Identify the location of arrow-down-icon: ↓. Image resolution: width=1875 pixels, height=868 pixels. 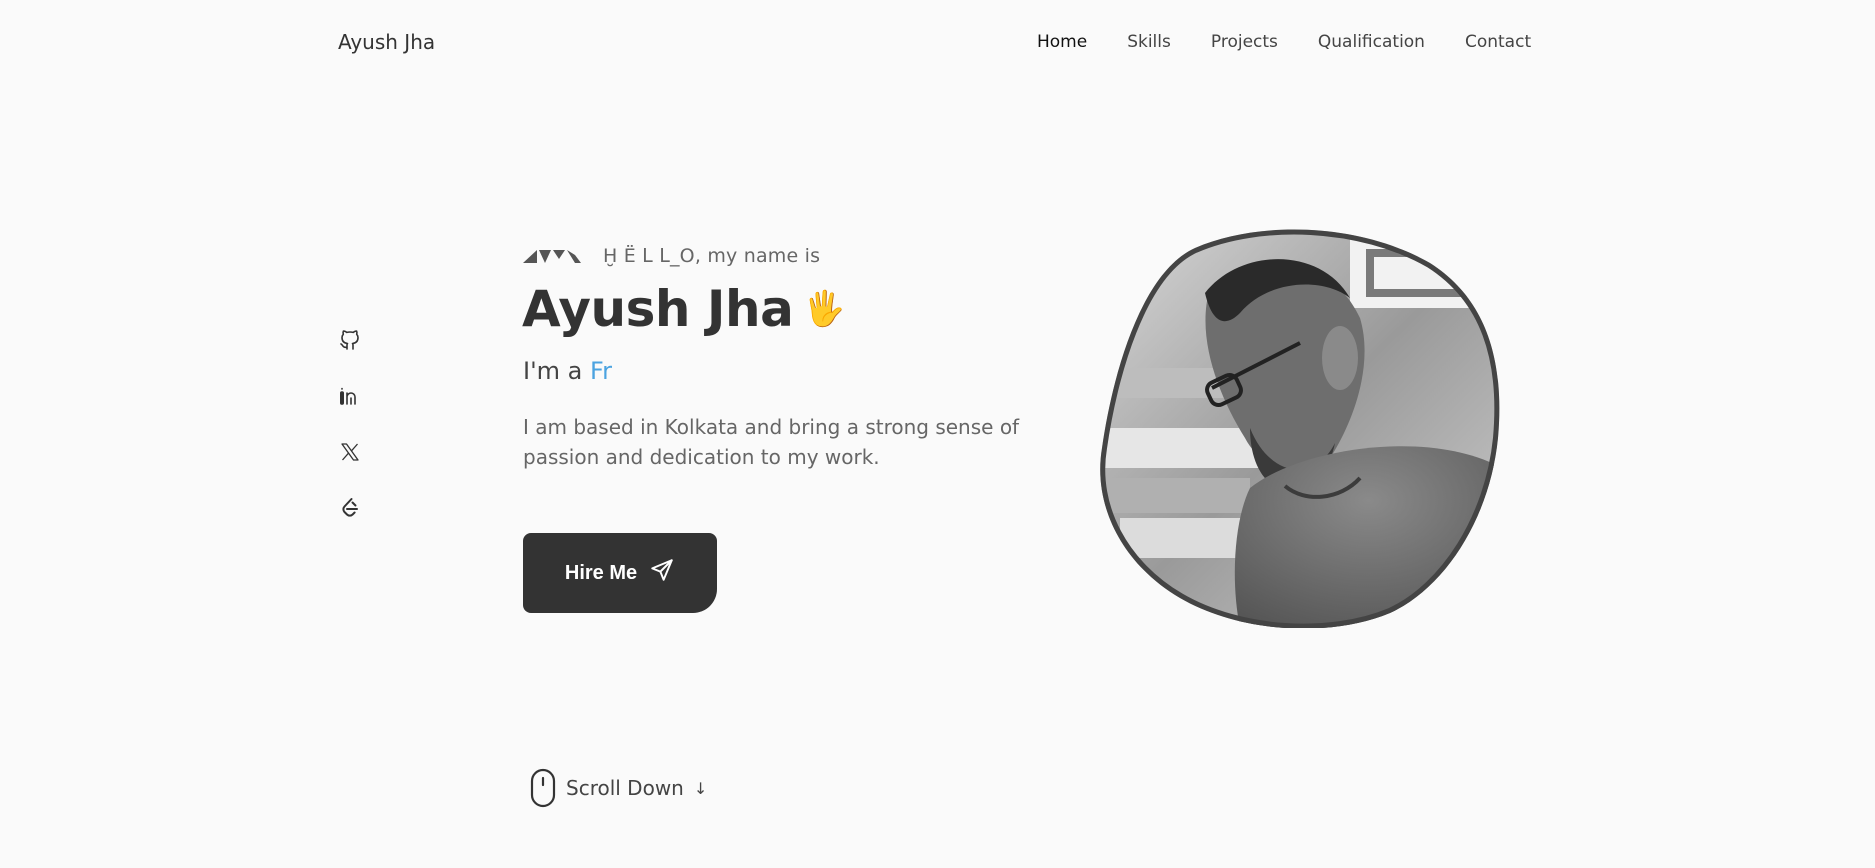
(700, 788).